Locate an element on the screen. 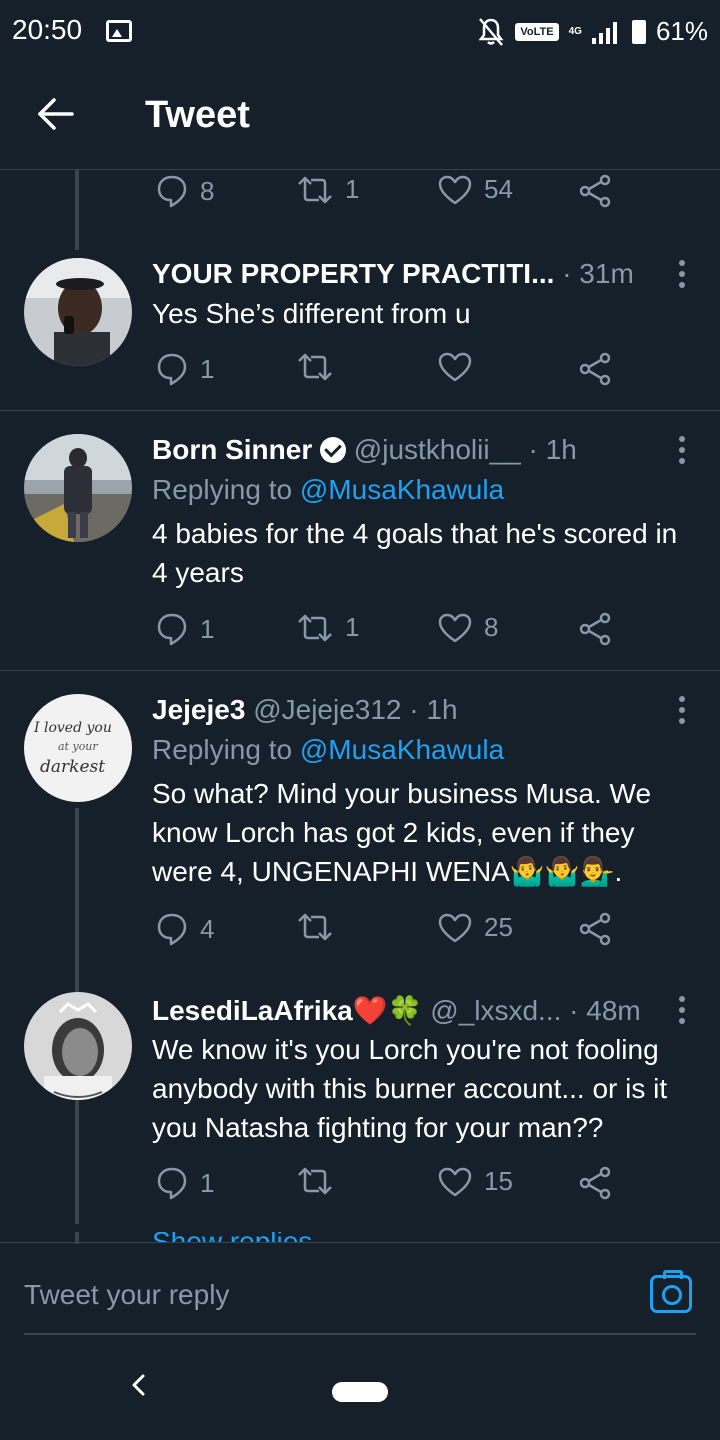 The image size is (720, 1440). reply-input: Tweet your reply is located at coordinates (126, 1295).